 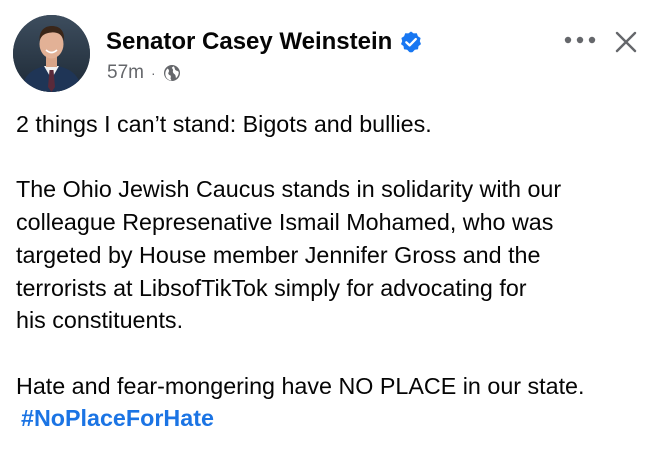 I want to click on profile-photo-icon, so click(x=51, y=53).